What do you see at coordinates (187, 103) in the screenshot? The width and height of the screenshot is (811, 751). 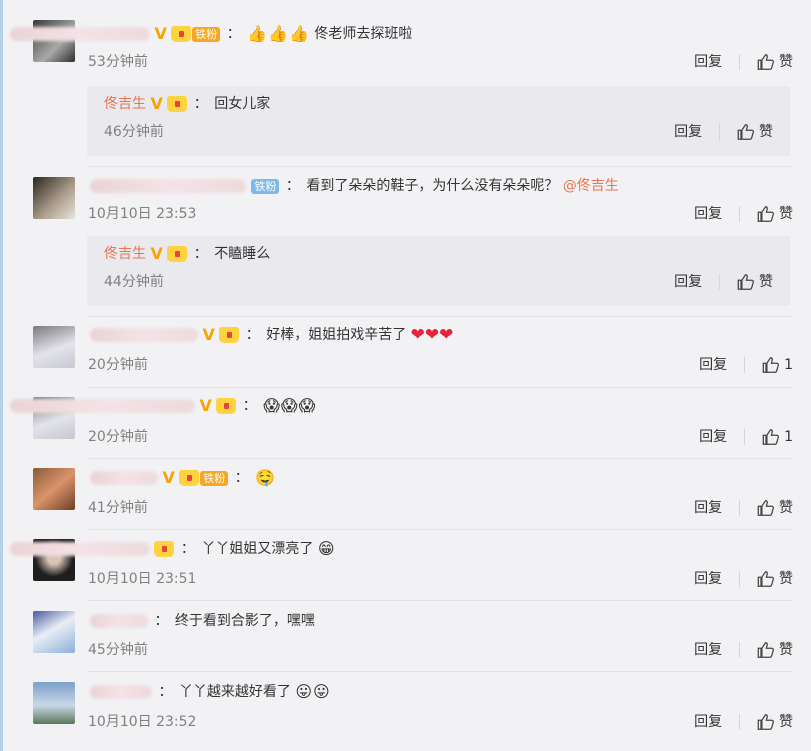 I see `reply-text-line: 佟吉生 V ： 回女儿家` at bounding box center [187, 103].